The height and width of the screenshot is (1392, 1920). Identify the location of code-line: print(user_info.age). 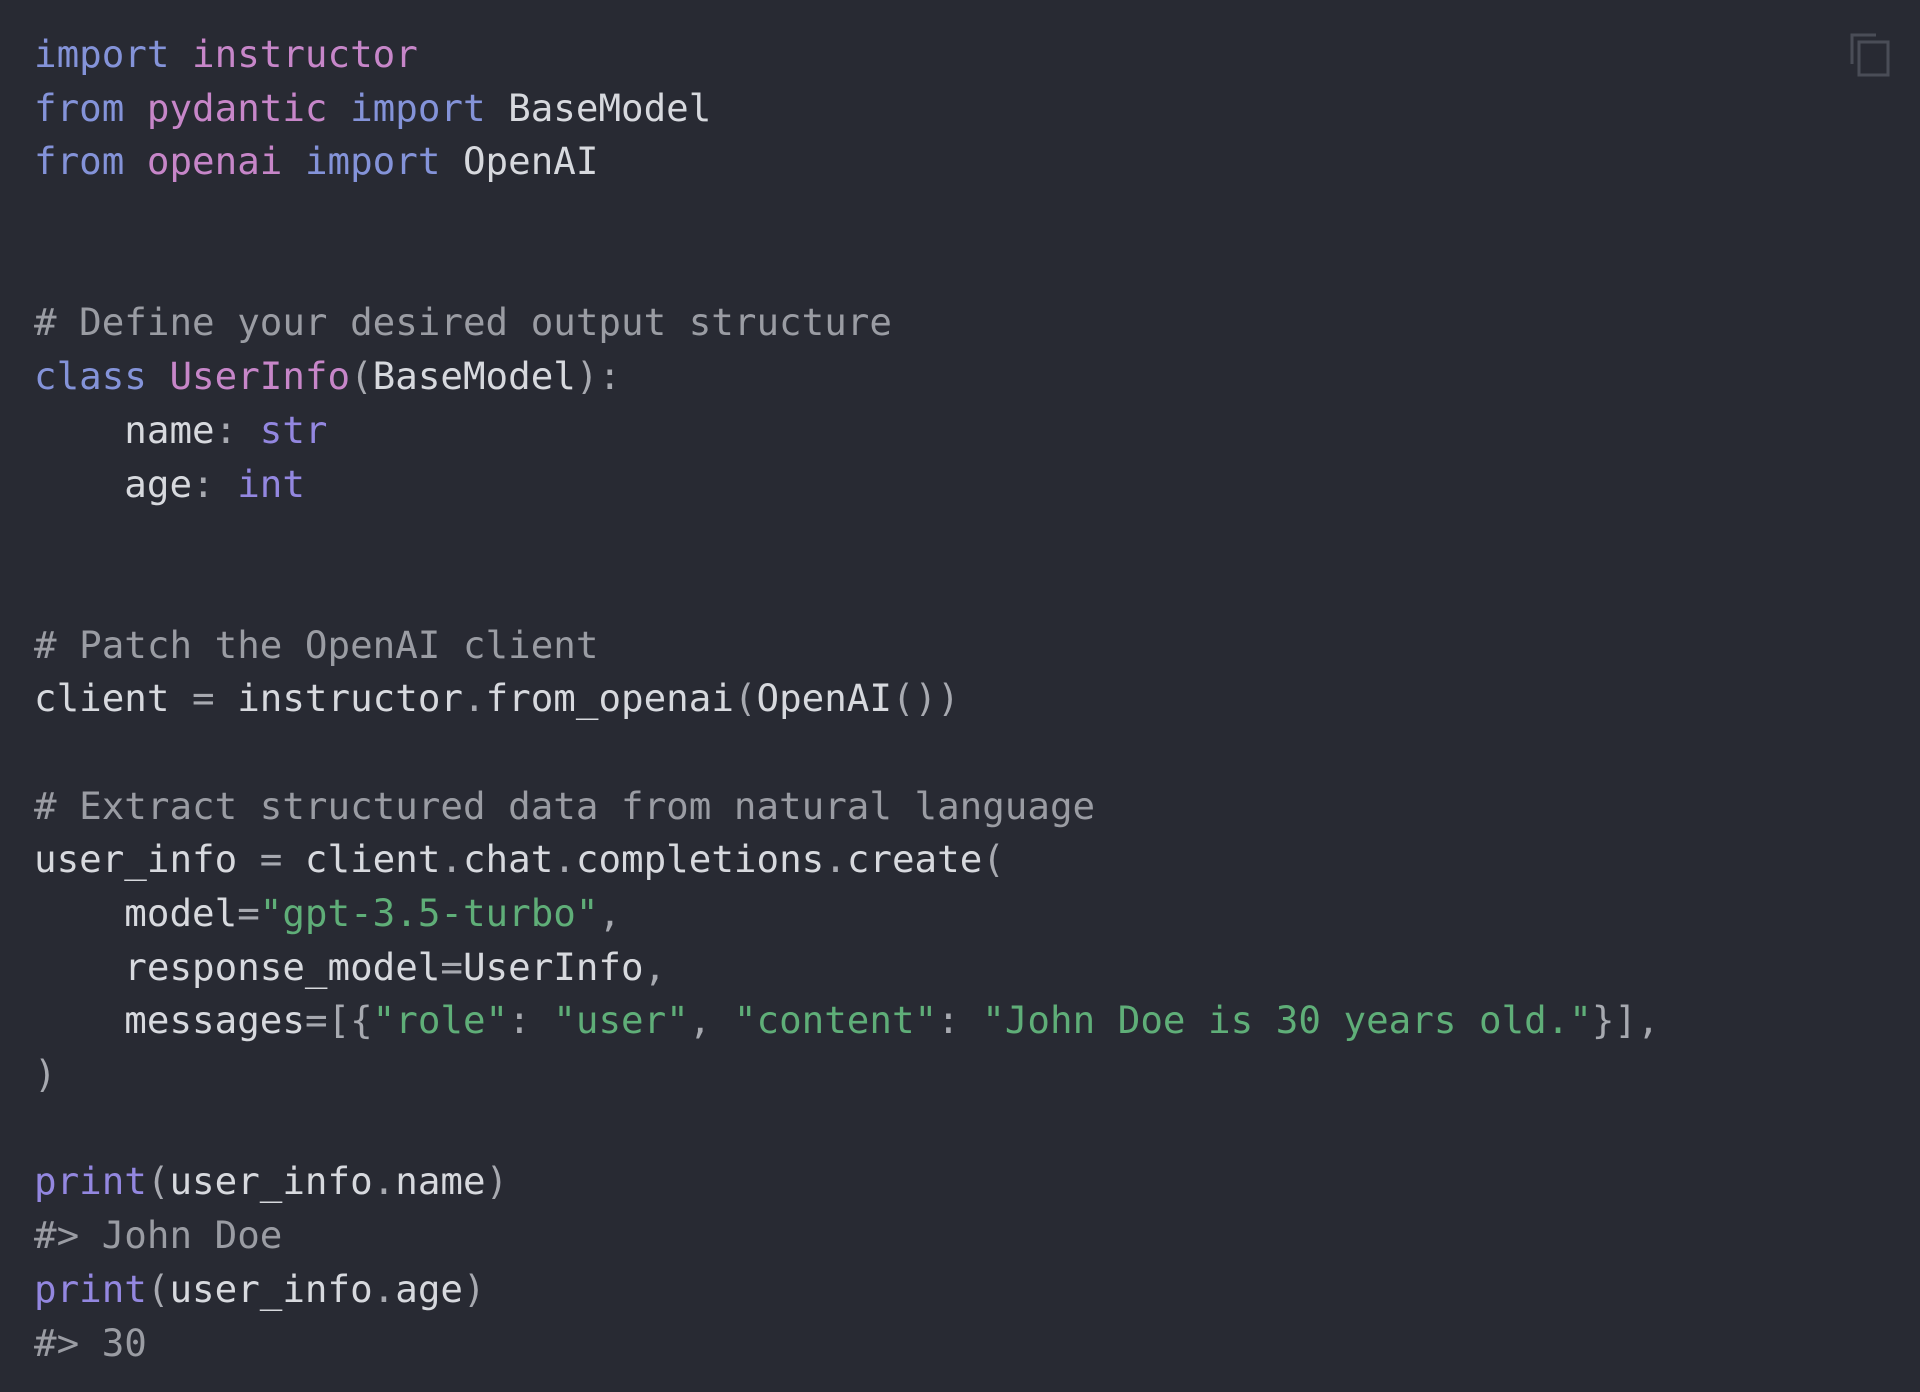
(847, 1290).